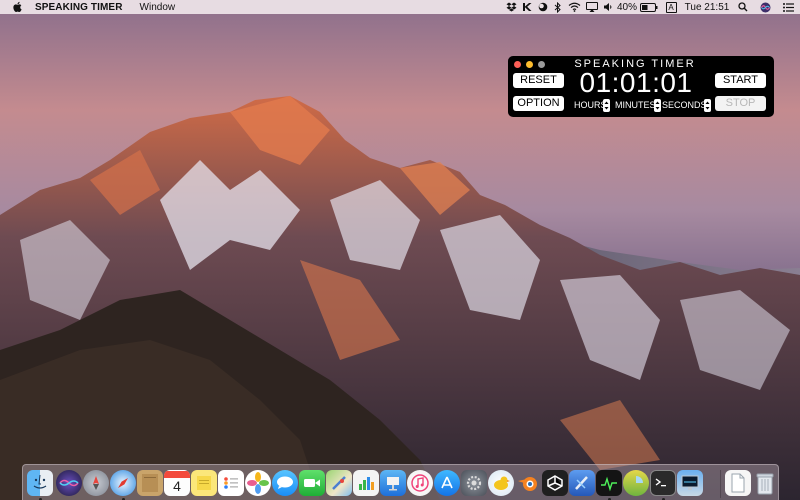 Image resolution: width=800 pixels, height=500 pixels. I want to click on moon-icon, so click(542, 7).